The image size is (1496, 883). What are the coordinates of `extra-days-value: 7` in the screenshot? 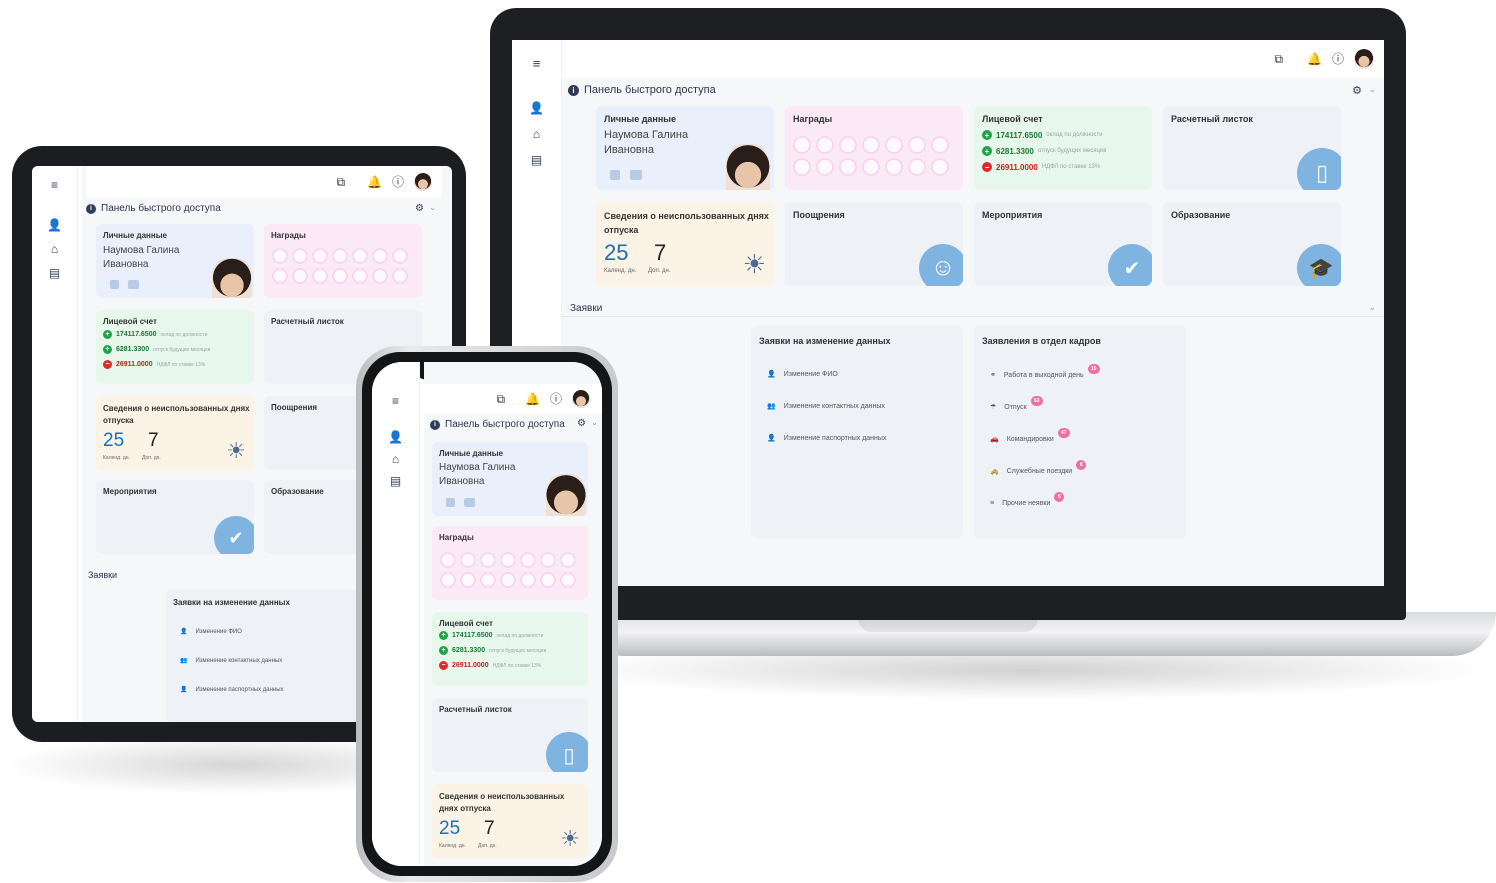 It's located at (660, 252).